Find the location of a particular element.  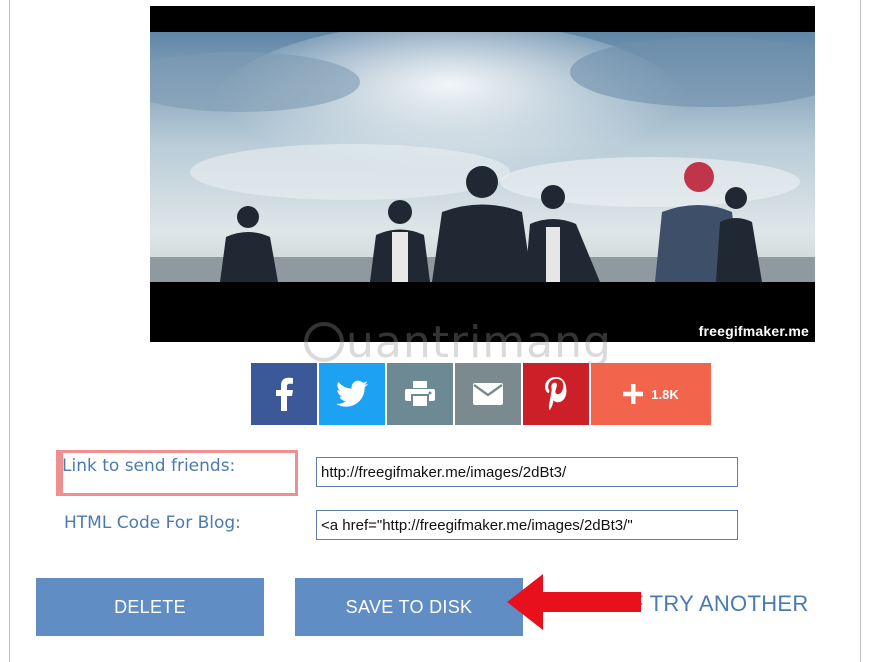

printer-icon is located at coordinates (420, 394).